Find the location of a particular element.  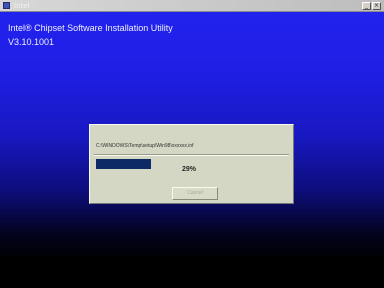

progress-percent: 29% is located at coordinates (189, 169).